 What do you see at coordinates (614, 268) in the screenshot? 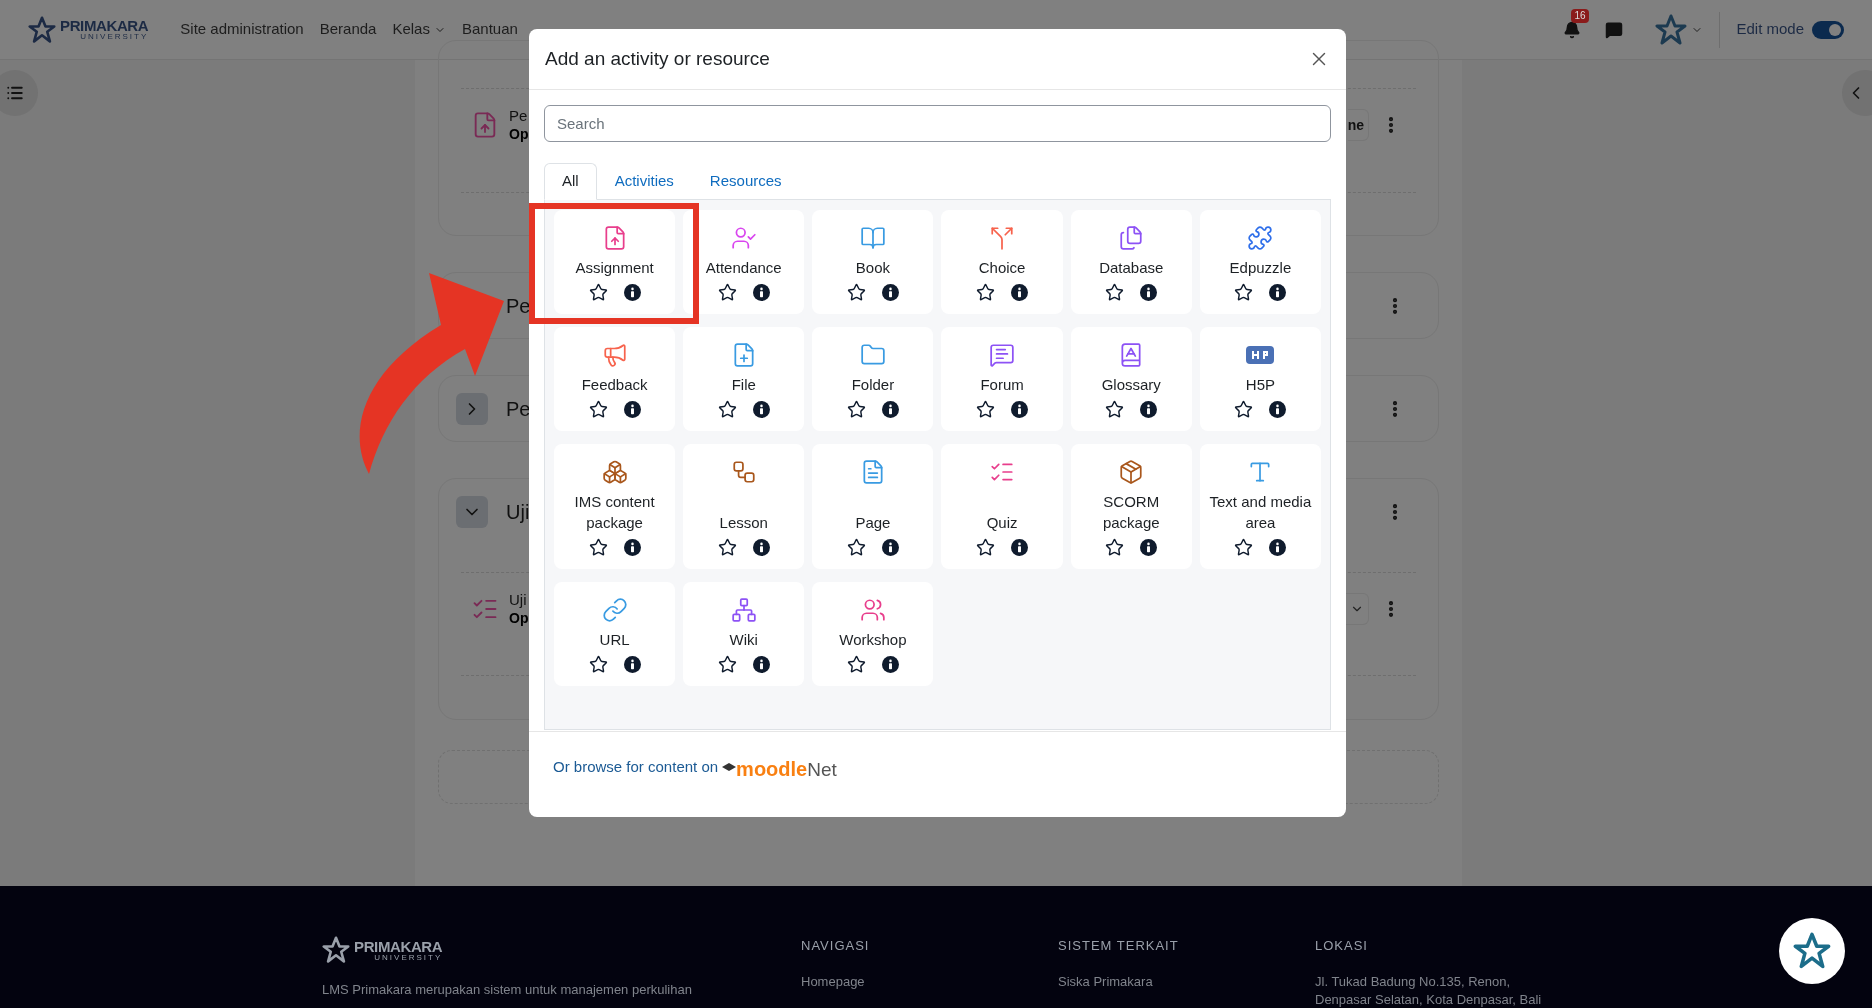
I see `activity-name: Assignment` at bounding box center [614, 268].